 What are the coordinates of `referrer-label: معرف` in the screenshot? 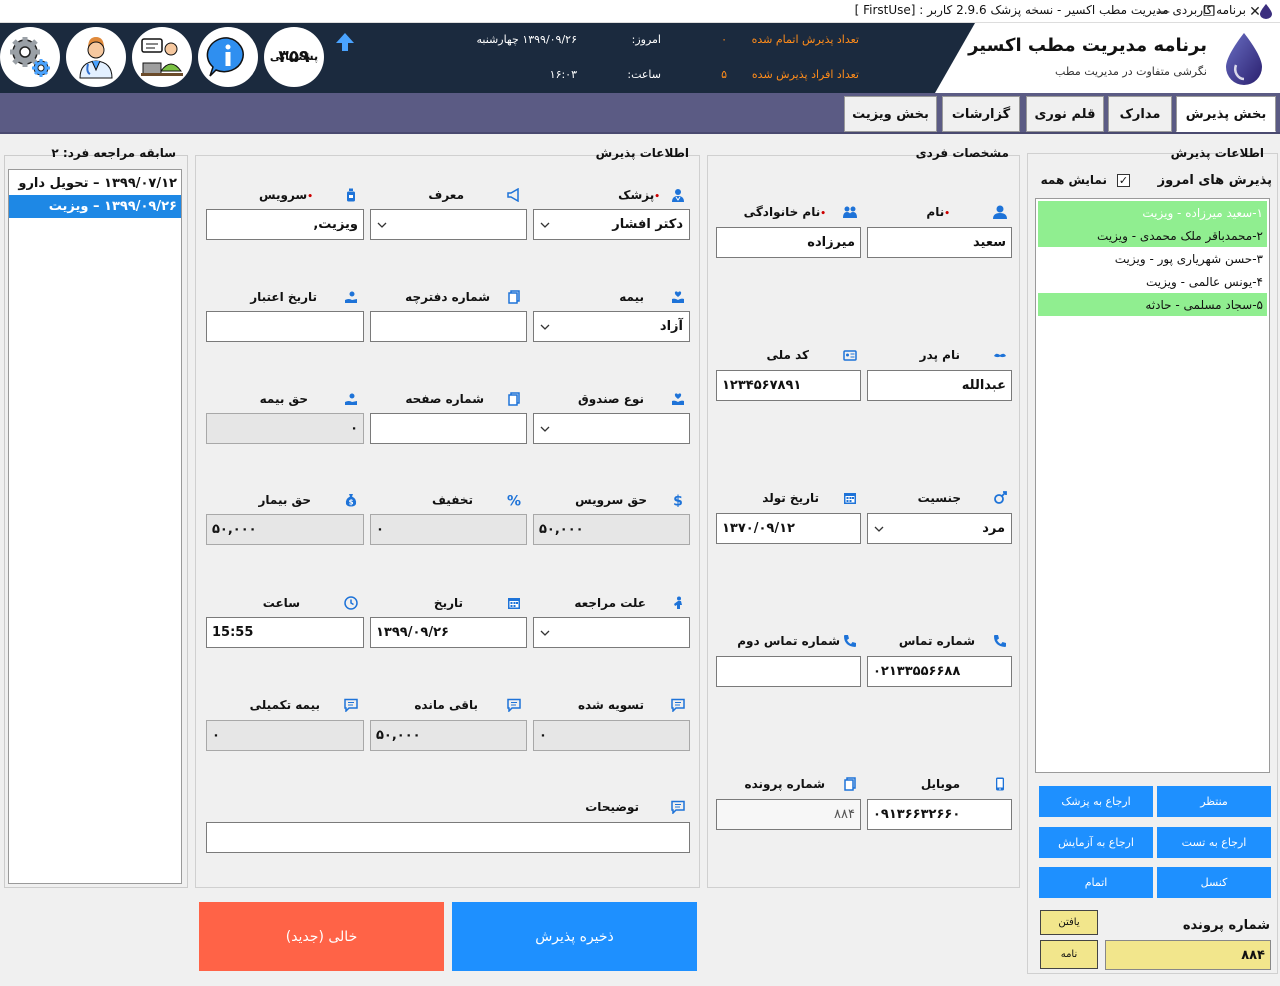 It's located at (446, 195).